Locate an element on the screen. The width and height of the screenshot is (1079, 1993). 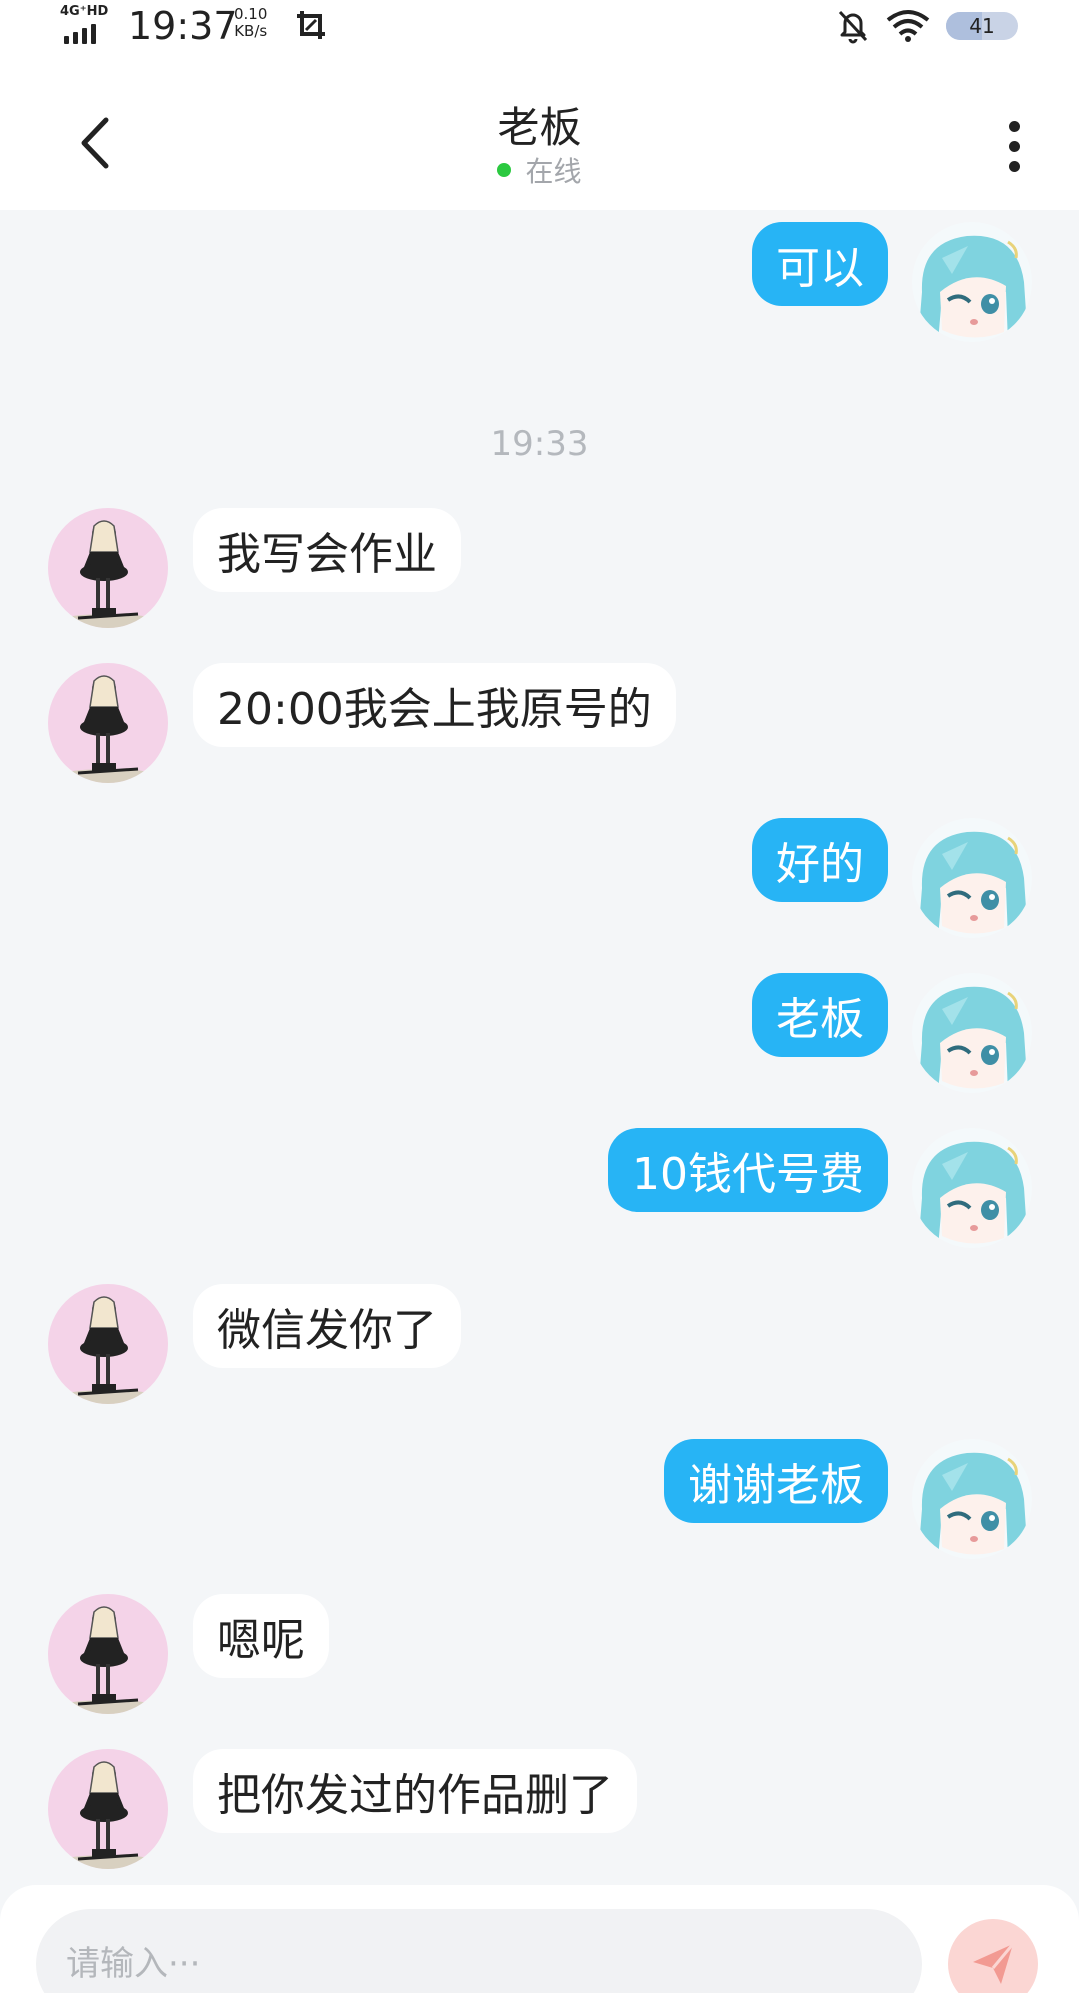
message-bubble: 20:00我会上我原号的 is located at coordinates (434, 705).